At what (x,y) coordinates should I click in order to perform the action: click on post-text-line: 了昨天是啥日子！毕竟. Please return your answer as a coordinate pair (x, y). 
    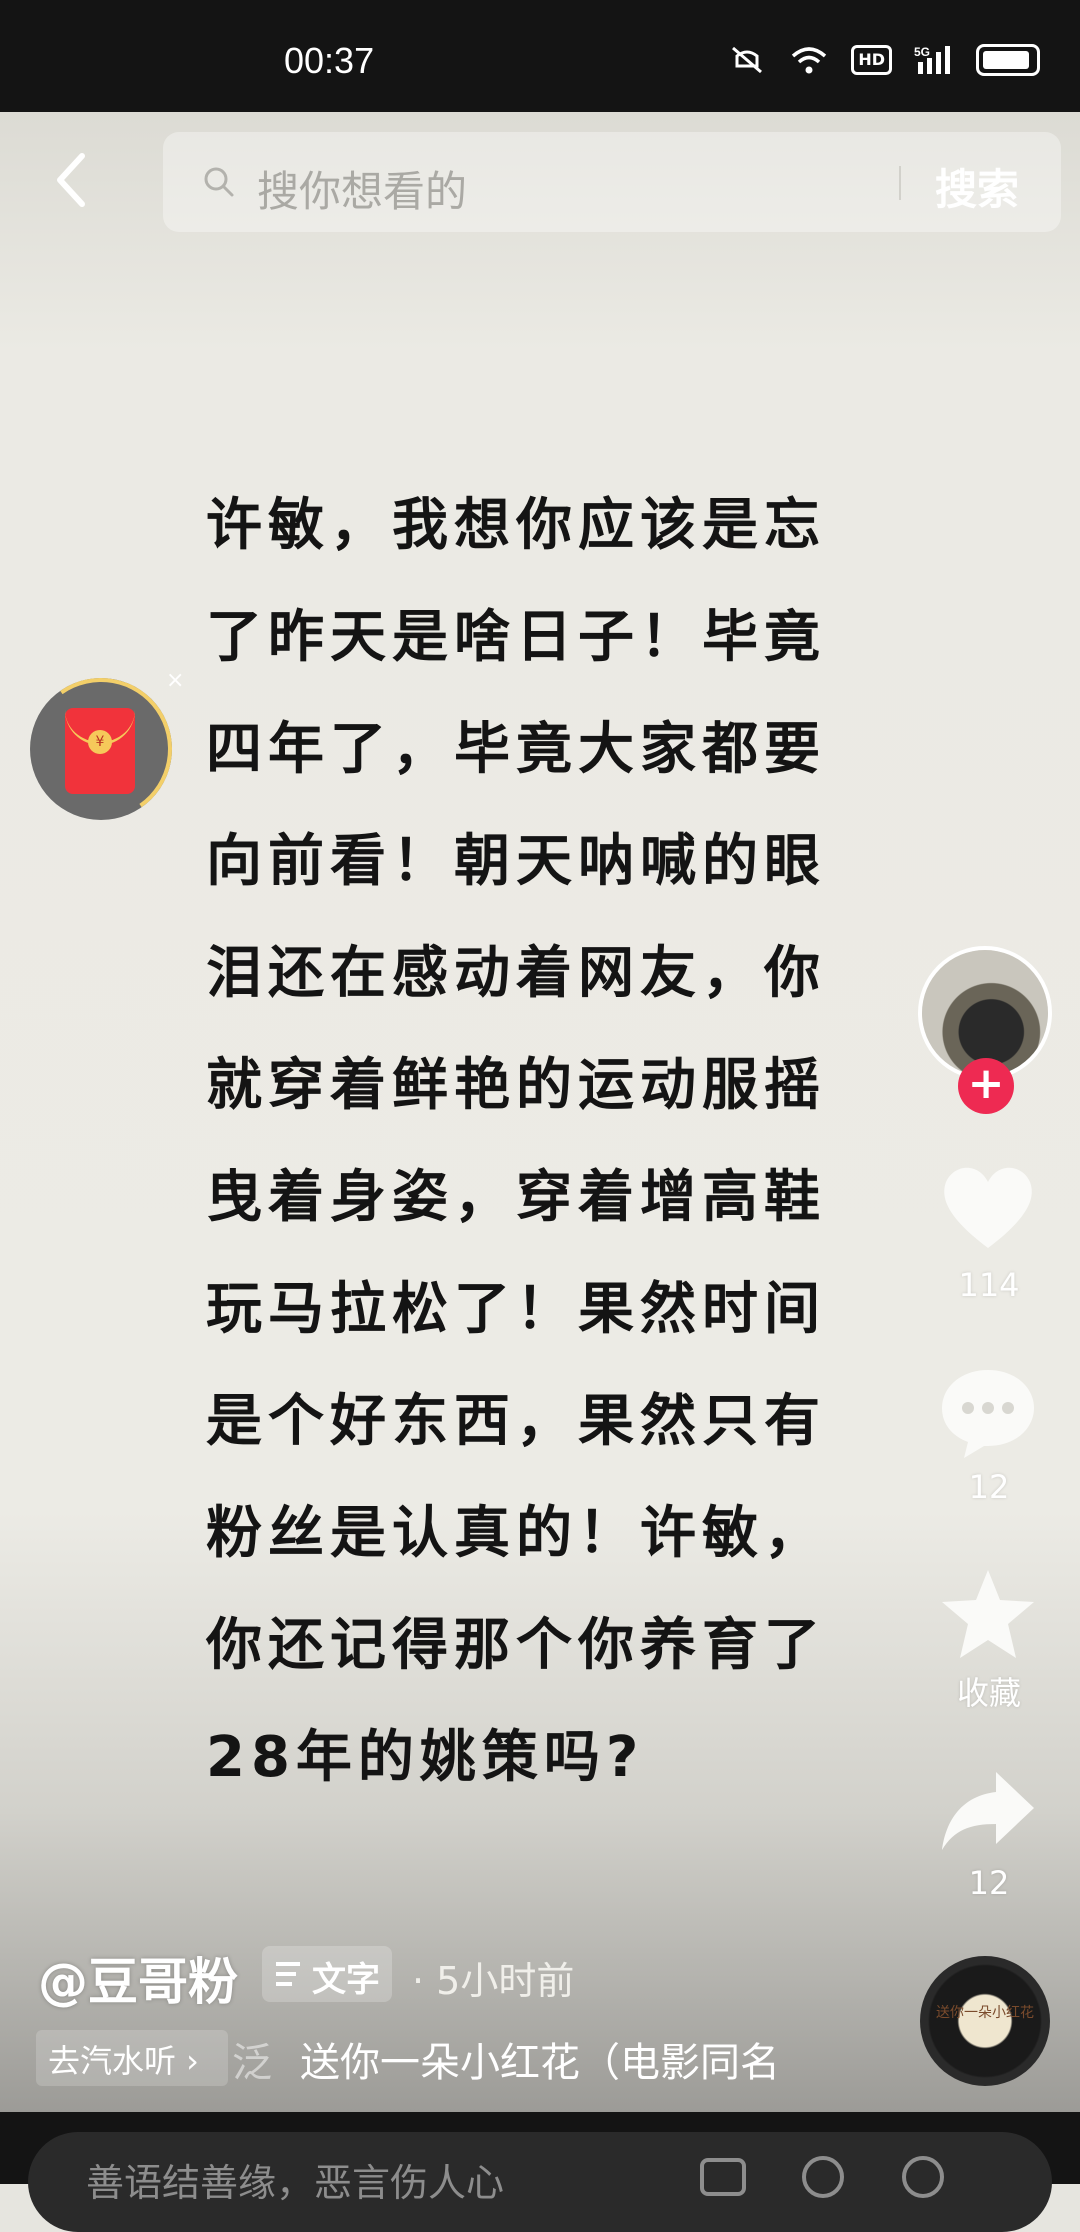
    Looking at the image, I should click on (516, 637).